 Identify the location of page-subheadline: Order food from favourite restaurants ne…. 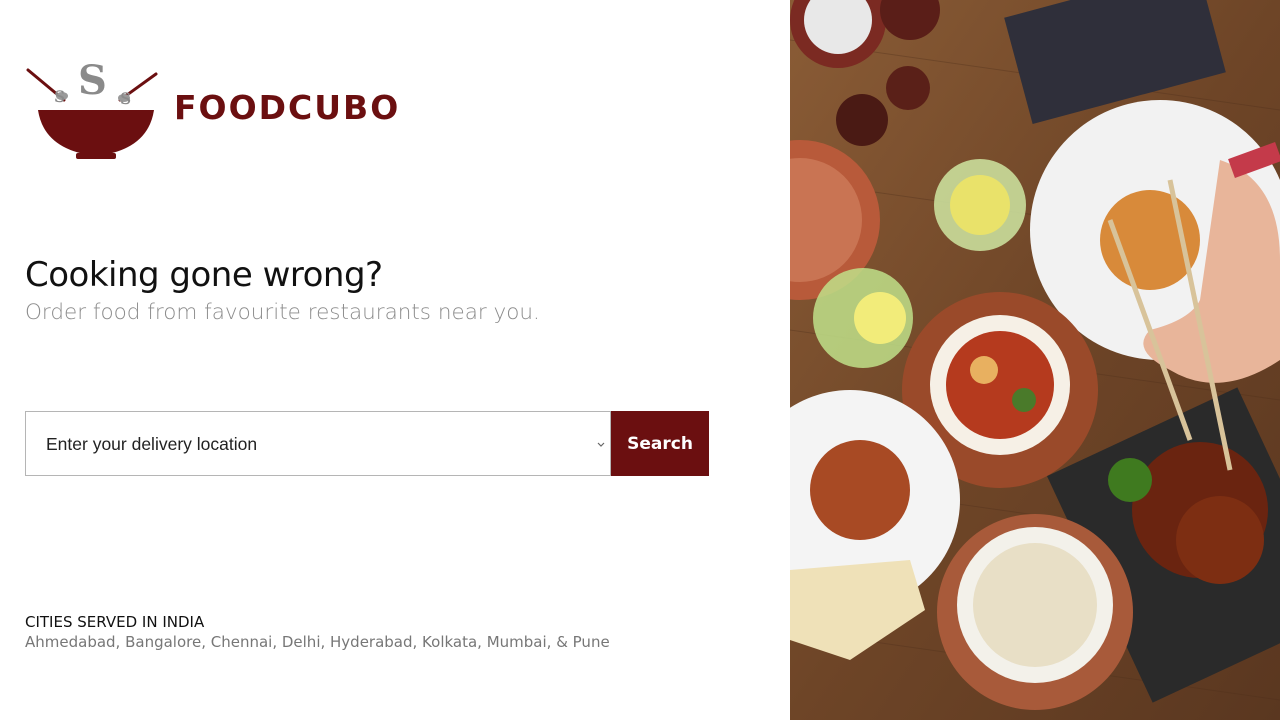
(282, 312).